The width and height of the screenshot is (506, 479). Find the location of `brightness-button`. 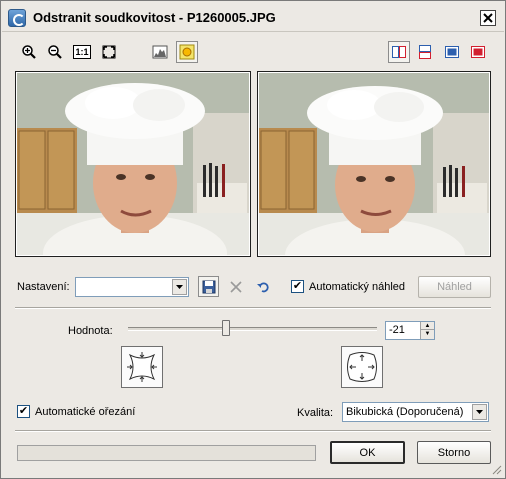

brightness-button is located at coordinates (187, 52).